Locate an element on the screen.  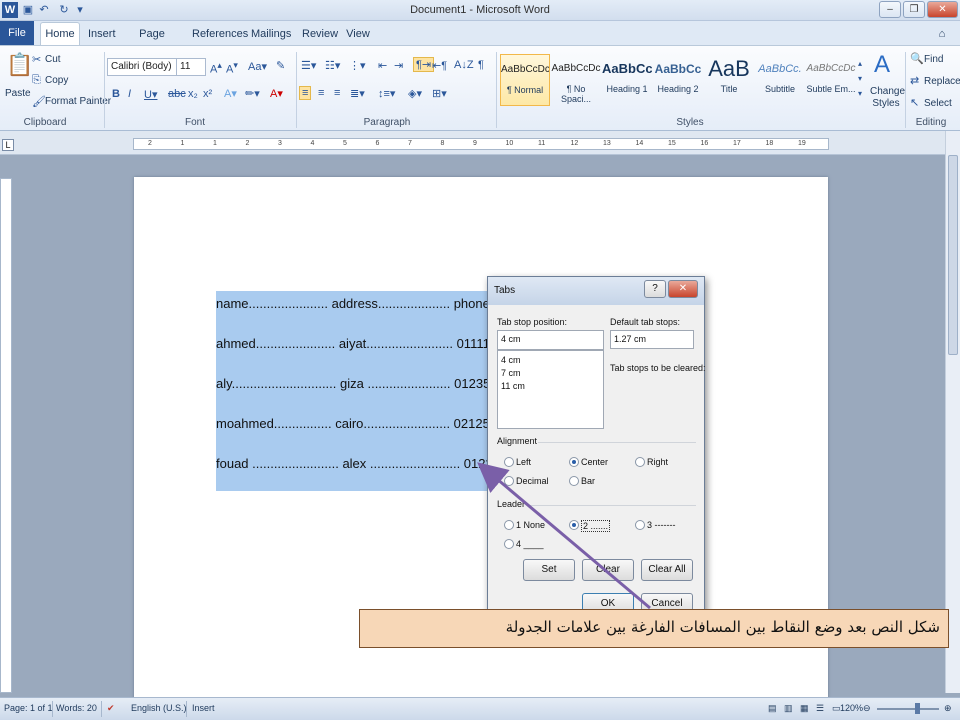
zoom-out-icon: ⊖ is located at coordinates (867, 708).